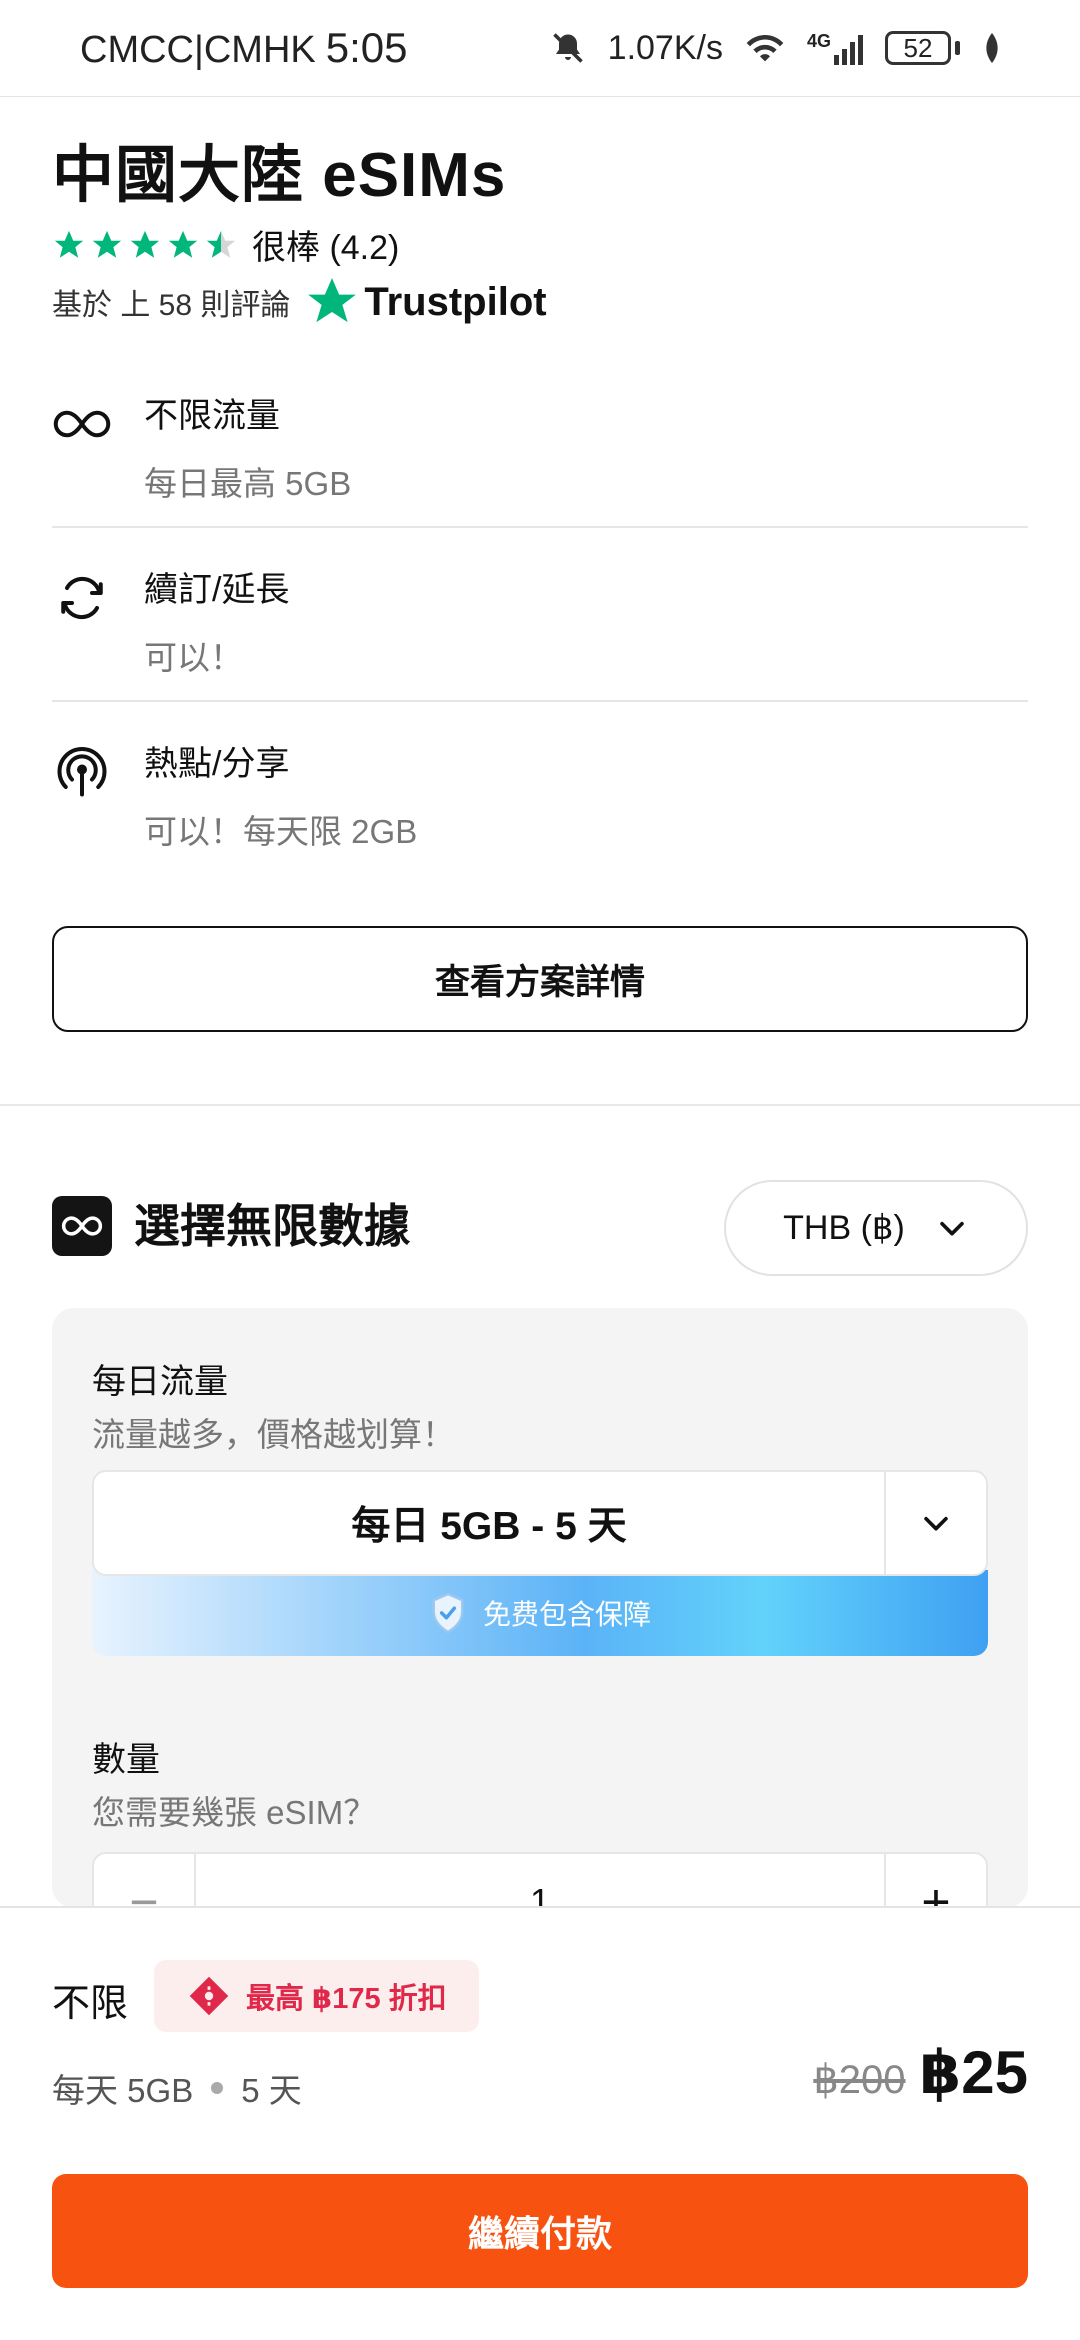 Image resolution: width=1080 pixels, height=2340 pixels. What do you see at coordinates (82, 772) in the screenshot?
I see `hotspot-icon` at bounding box center [82, 772].